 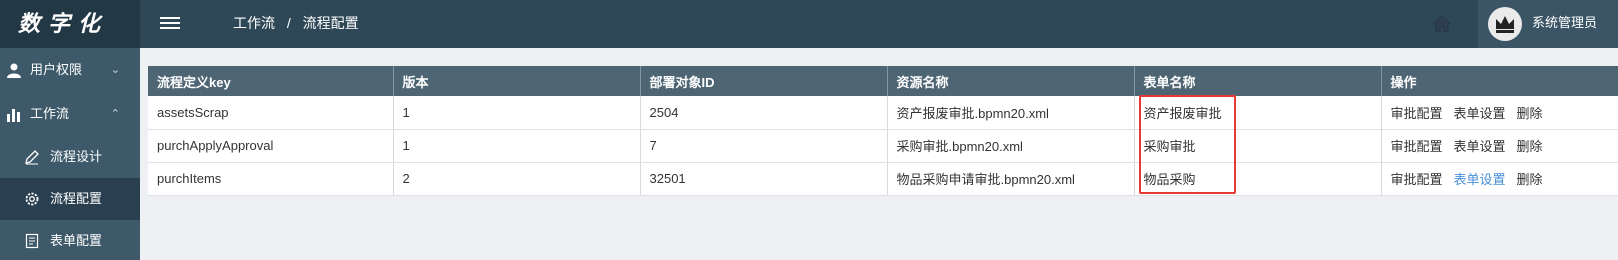 What do you see at coordinates (76, 198) in the screenshot?
I see `sidebar-item-label: 流程配置` at bounding box center [76, 198].